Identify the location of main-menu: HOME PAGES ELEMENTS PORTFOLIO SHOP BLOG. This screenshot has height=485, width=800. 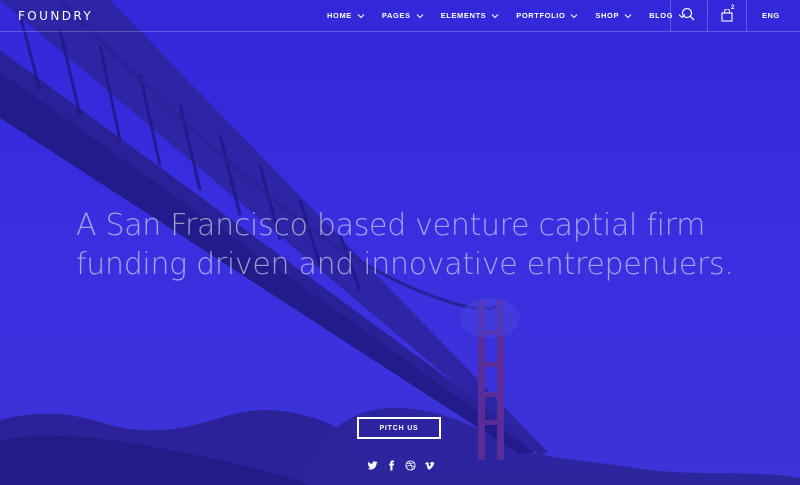
(515, 15).